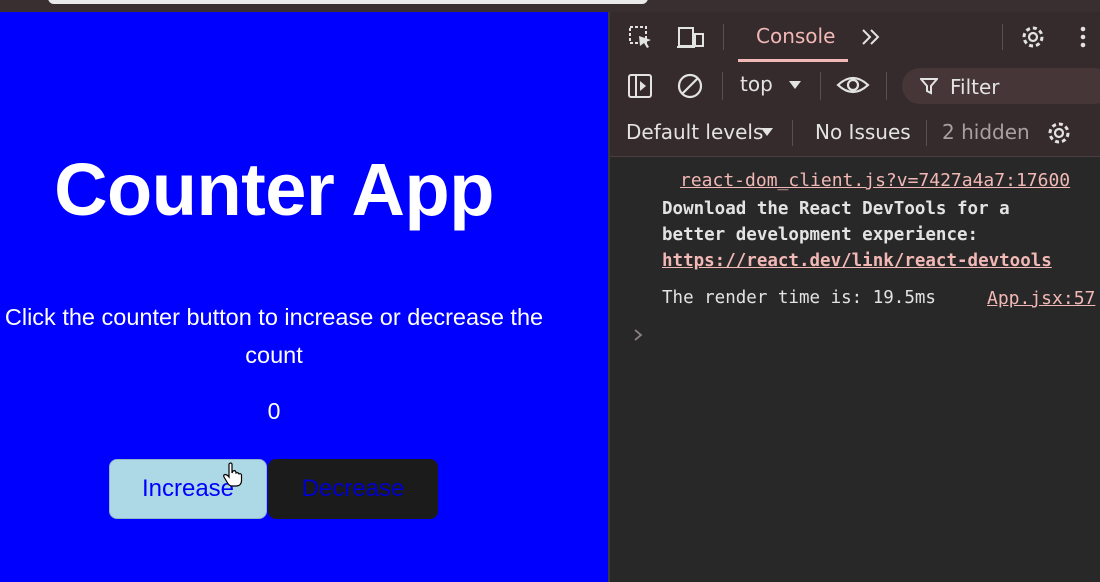  What do you see at coordinates (1033, 37) in the screenshot?
I see `settings-gear-icon` at bounding box center [1033, 37].